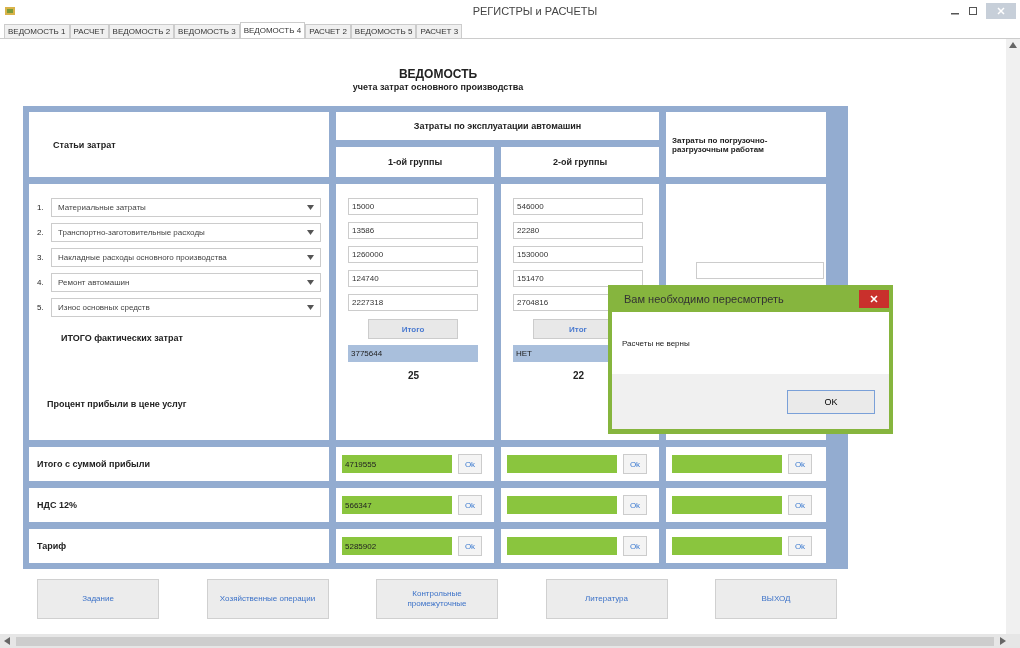  I want to click on item-number: 1., so click(41, 207).